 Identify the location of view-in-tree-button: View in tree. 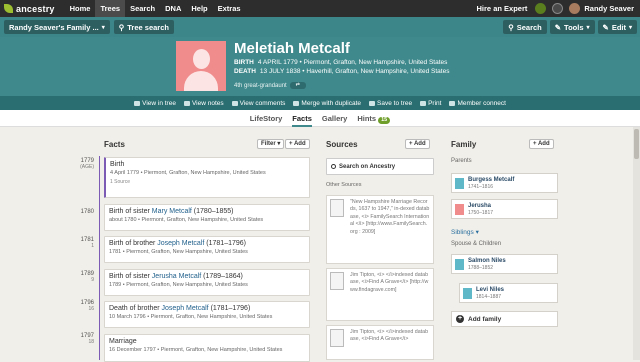
(155, 103).